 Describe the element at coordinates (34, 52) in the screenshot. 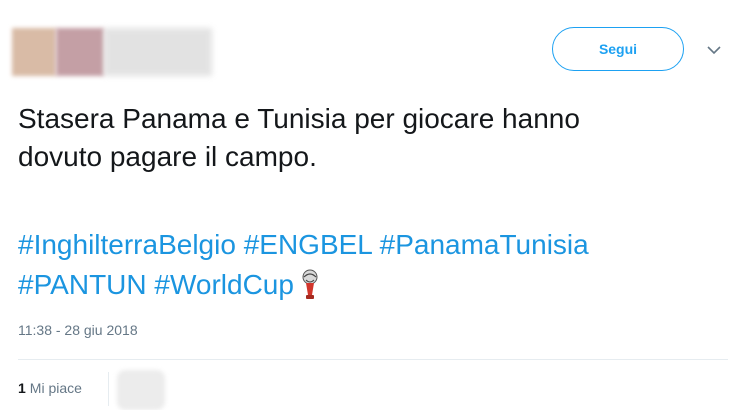

I see `author-avatar` at that location.